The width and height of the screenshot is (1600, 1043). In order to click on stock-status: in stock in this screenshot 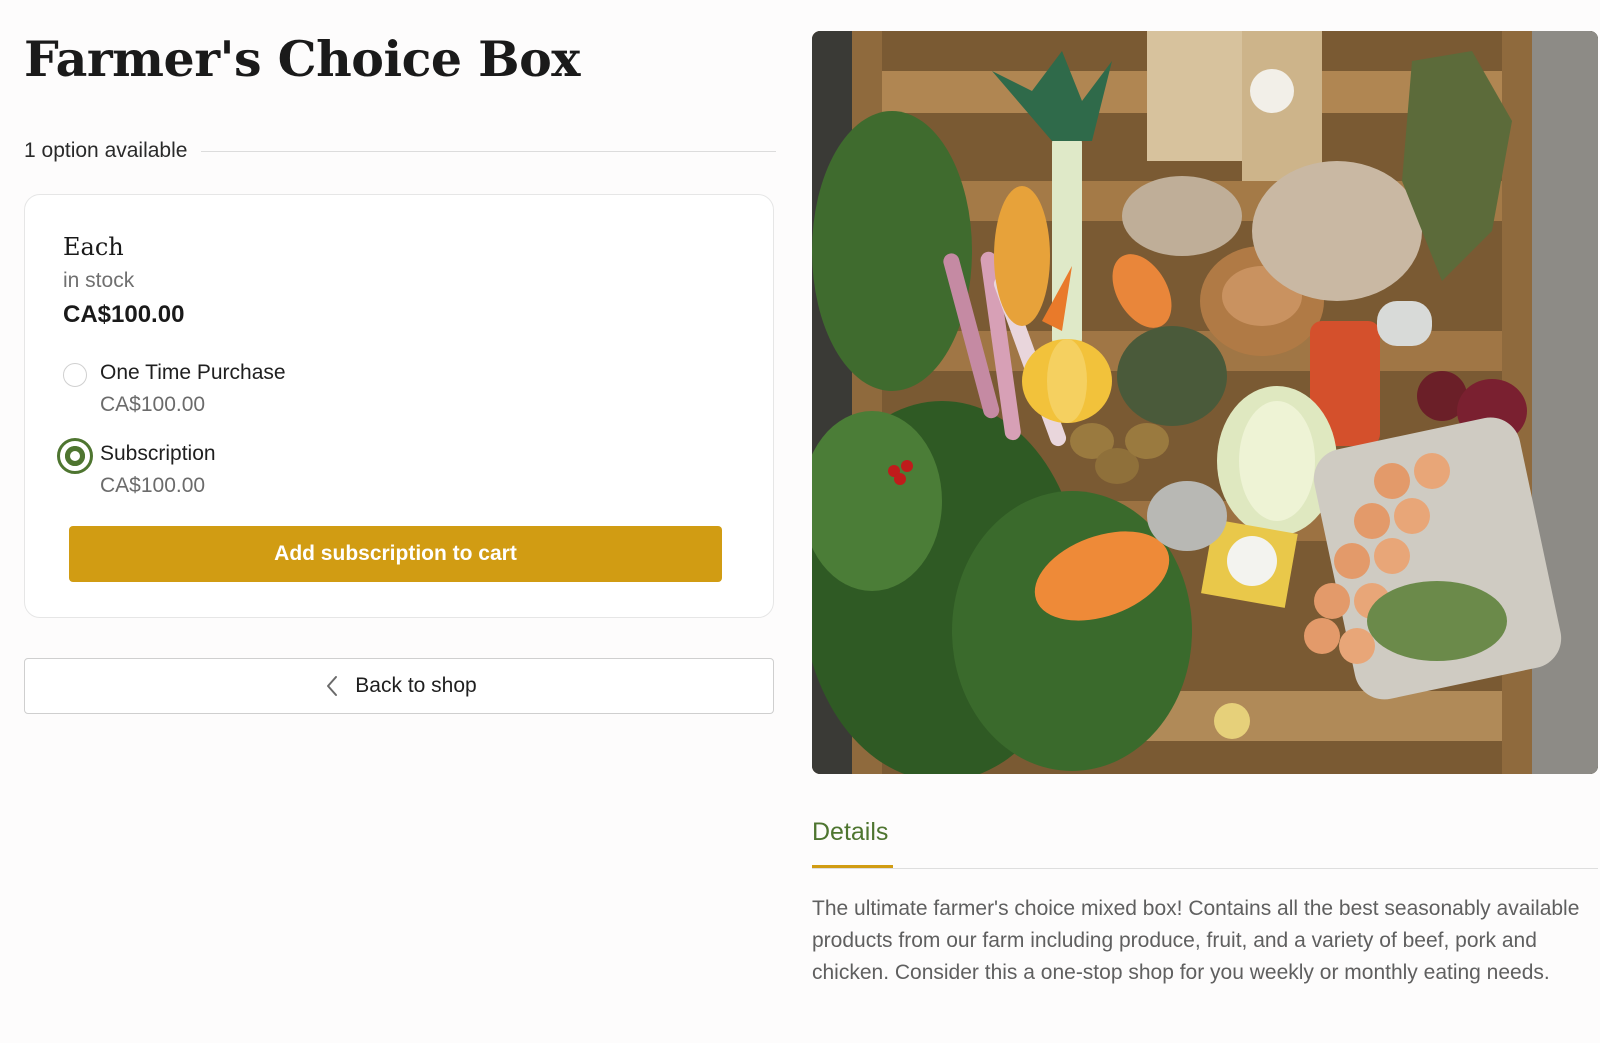, I will do `click(99, 280)`.